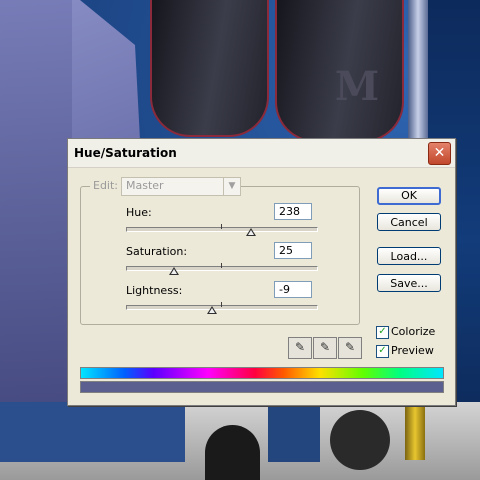  What do you see at coordinates (154, 290) in the screenshot?
I see `lightness-label: Lightness:` at bounding box center [154, 290].